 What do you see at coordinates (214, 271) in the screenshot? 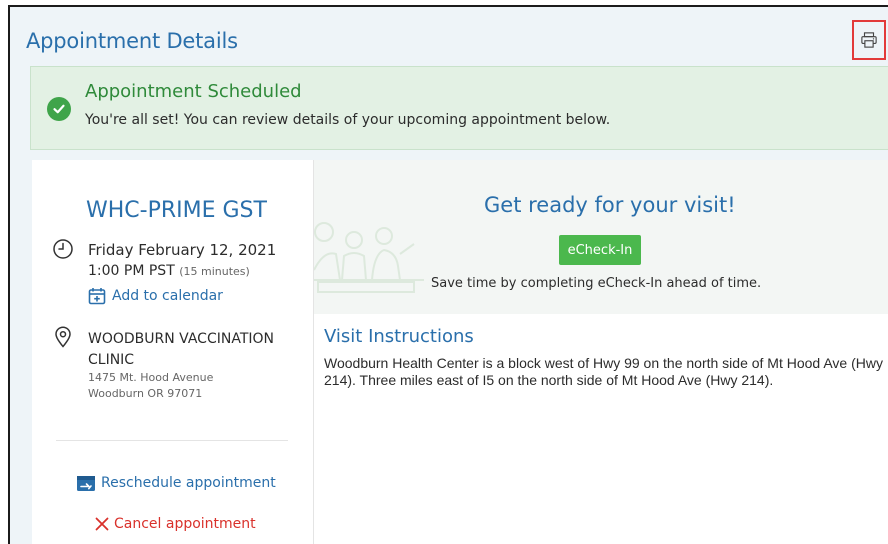
I see `appointment-duration: (15 minutes)` at bounding box center [214, 271].